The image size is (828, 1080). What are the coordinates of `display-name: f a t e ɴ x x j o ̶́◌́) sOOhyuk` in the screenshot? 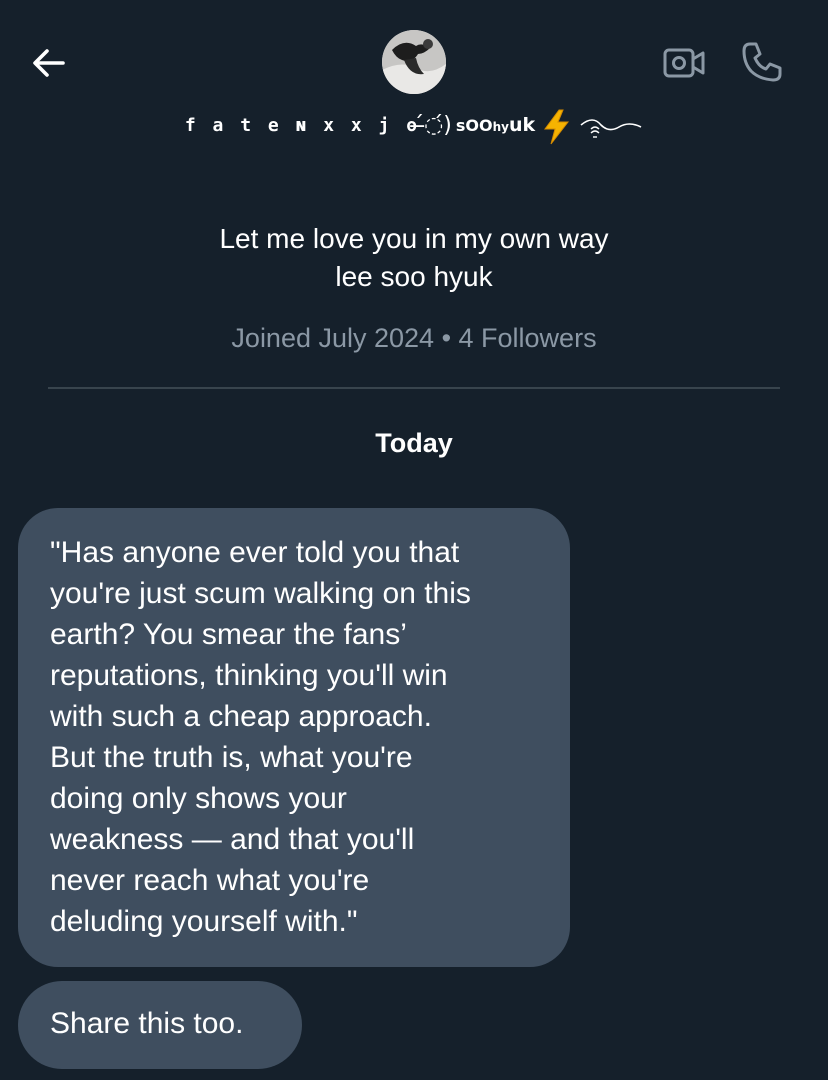 It's located at (414, 125).